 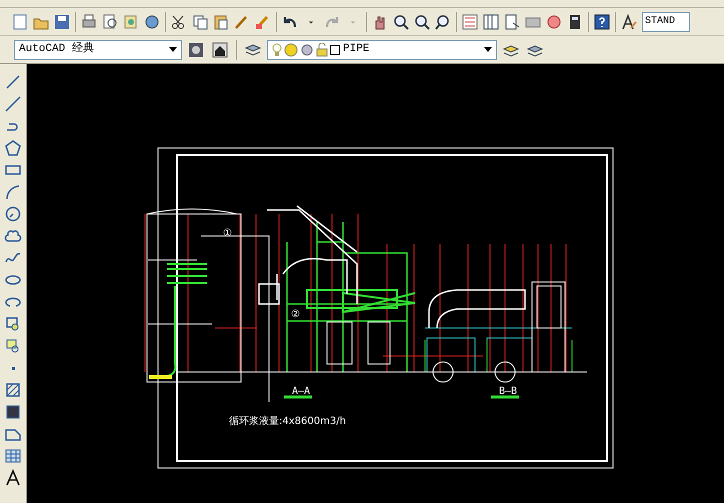 I want to click on properties-icon, so click(x=470, y=22).